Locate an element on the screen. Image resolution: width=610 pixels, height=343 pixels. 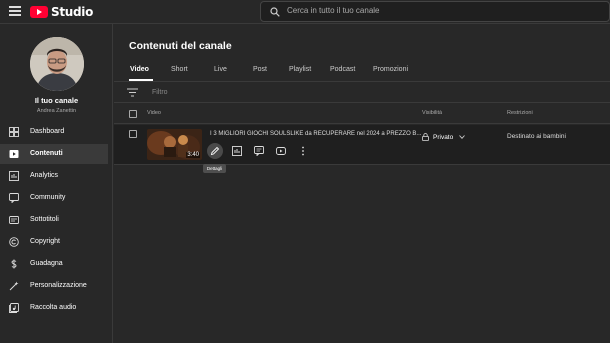
youtube-icon is located at coordinates (281, 151).